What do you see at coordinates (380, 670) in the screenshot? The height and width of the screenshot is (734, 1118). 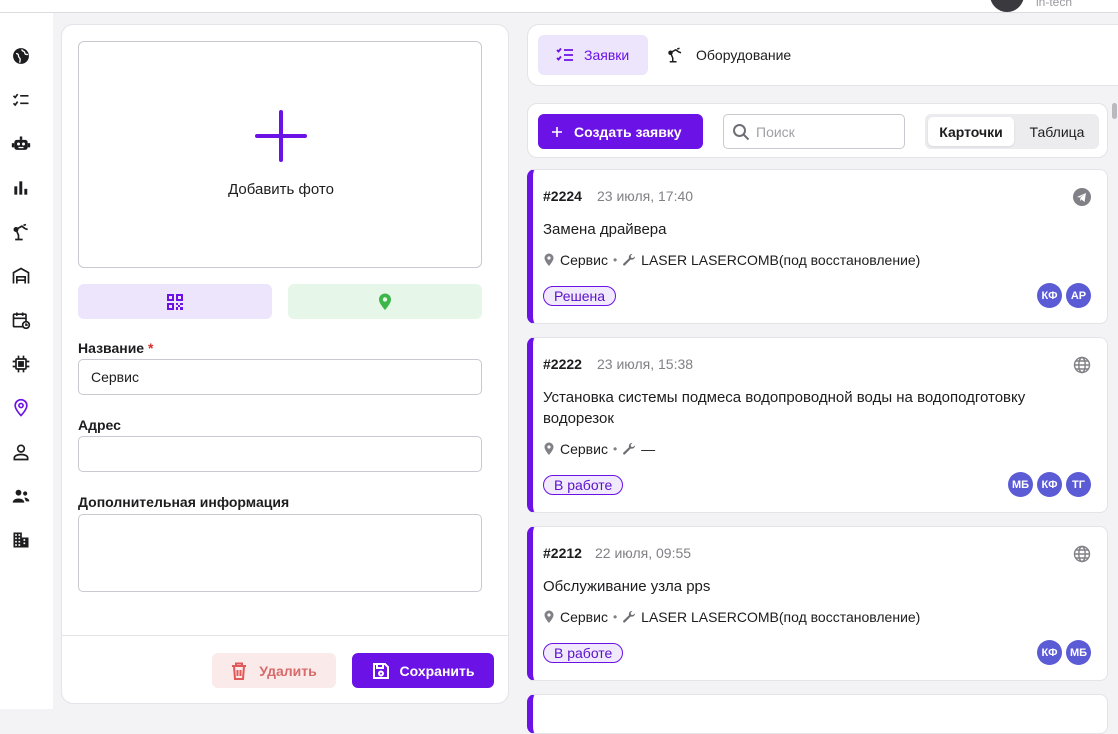 I see `floppy-disk-icon` at bounding box center [380, 670].